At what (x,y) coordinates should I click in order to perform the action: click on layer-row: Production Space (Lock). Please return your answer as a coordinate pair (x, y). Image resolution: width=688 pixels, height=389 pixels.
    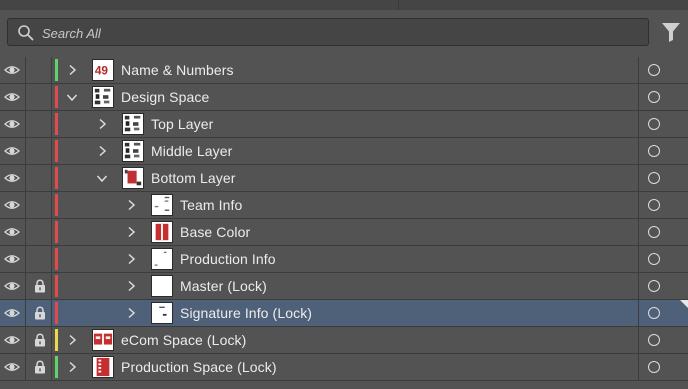
    Looking at the image, I should click on (344, 367).